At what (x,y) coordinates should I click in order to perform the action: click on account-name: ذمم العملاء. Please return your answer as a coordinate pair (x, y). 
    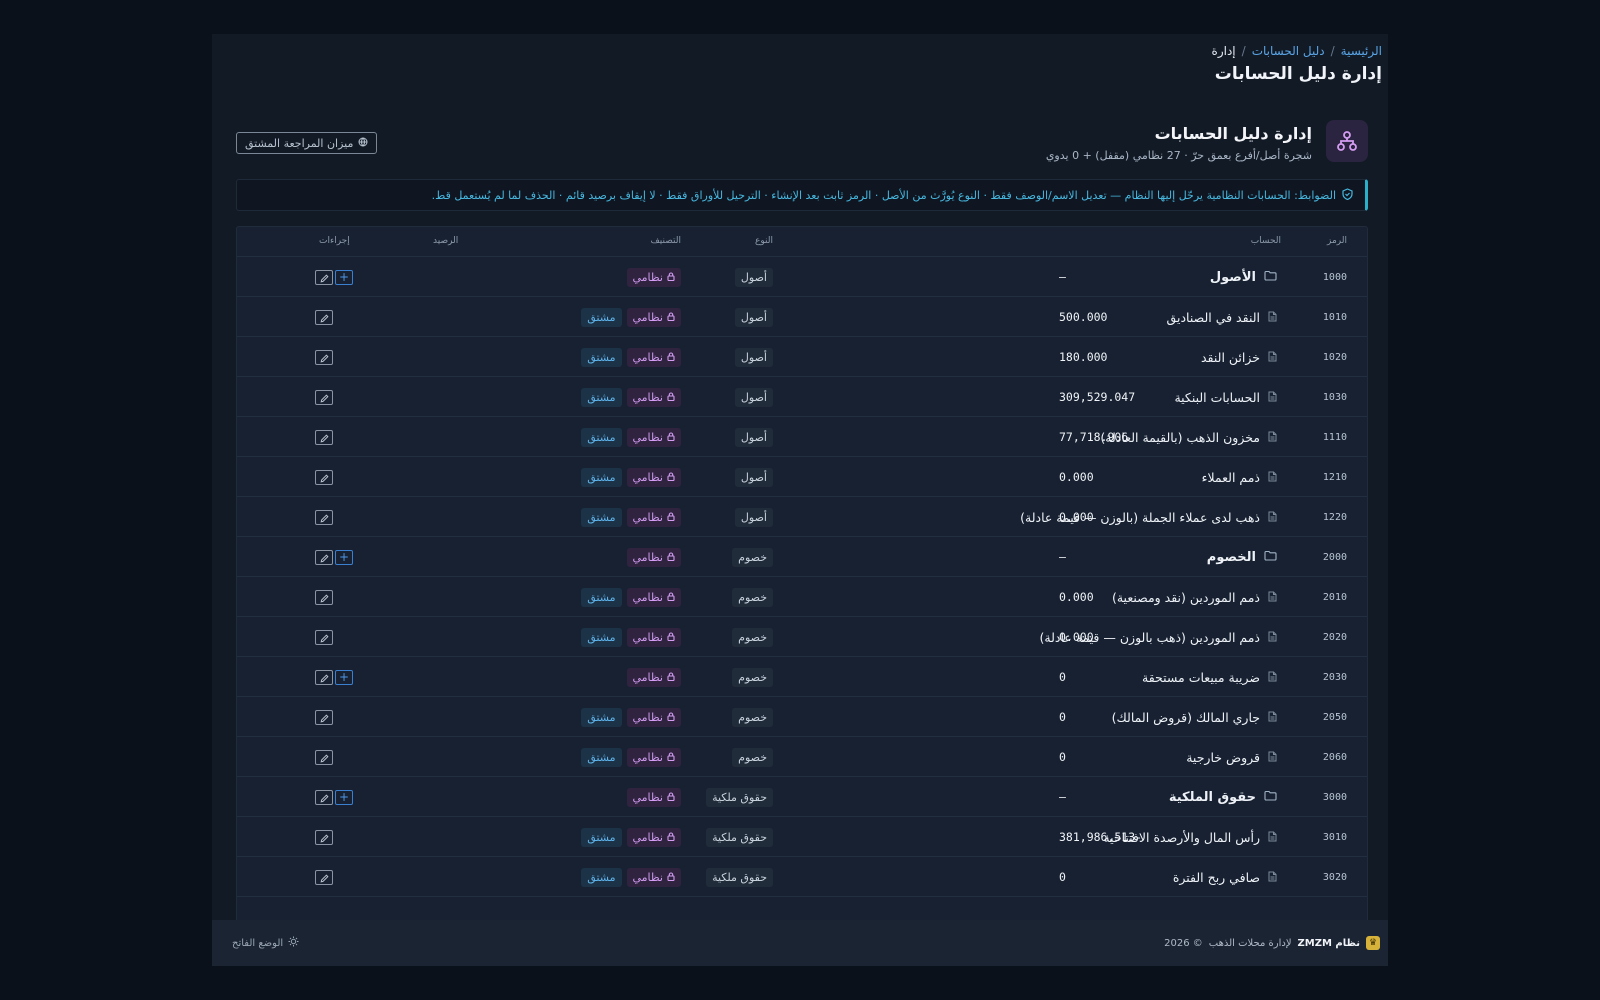
    Looking at the image, I should click on (1231, 477).